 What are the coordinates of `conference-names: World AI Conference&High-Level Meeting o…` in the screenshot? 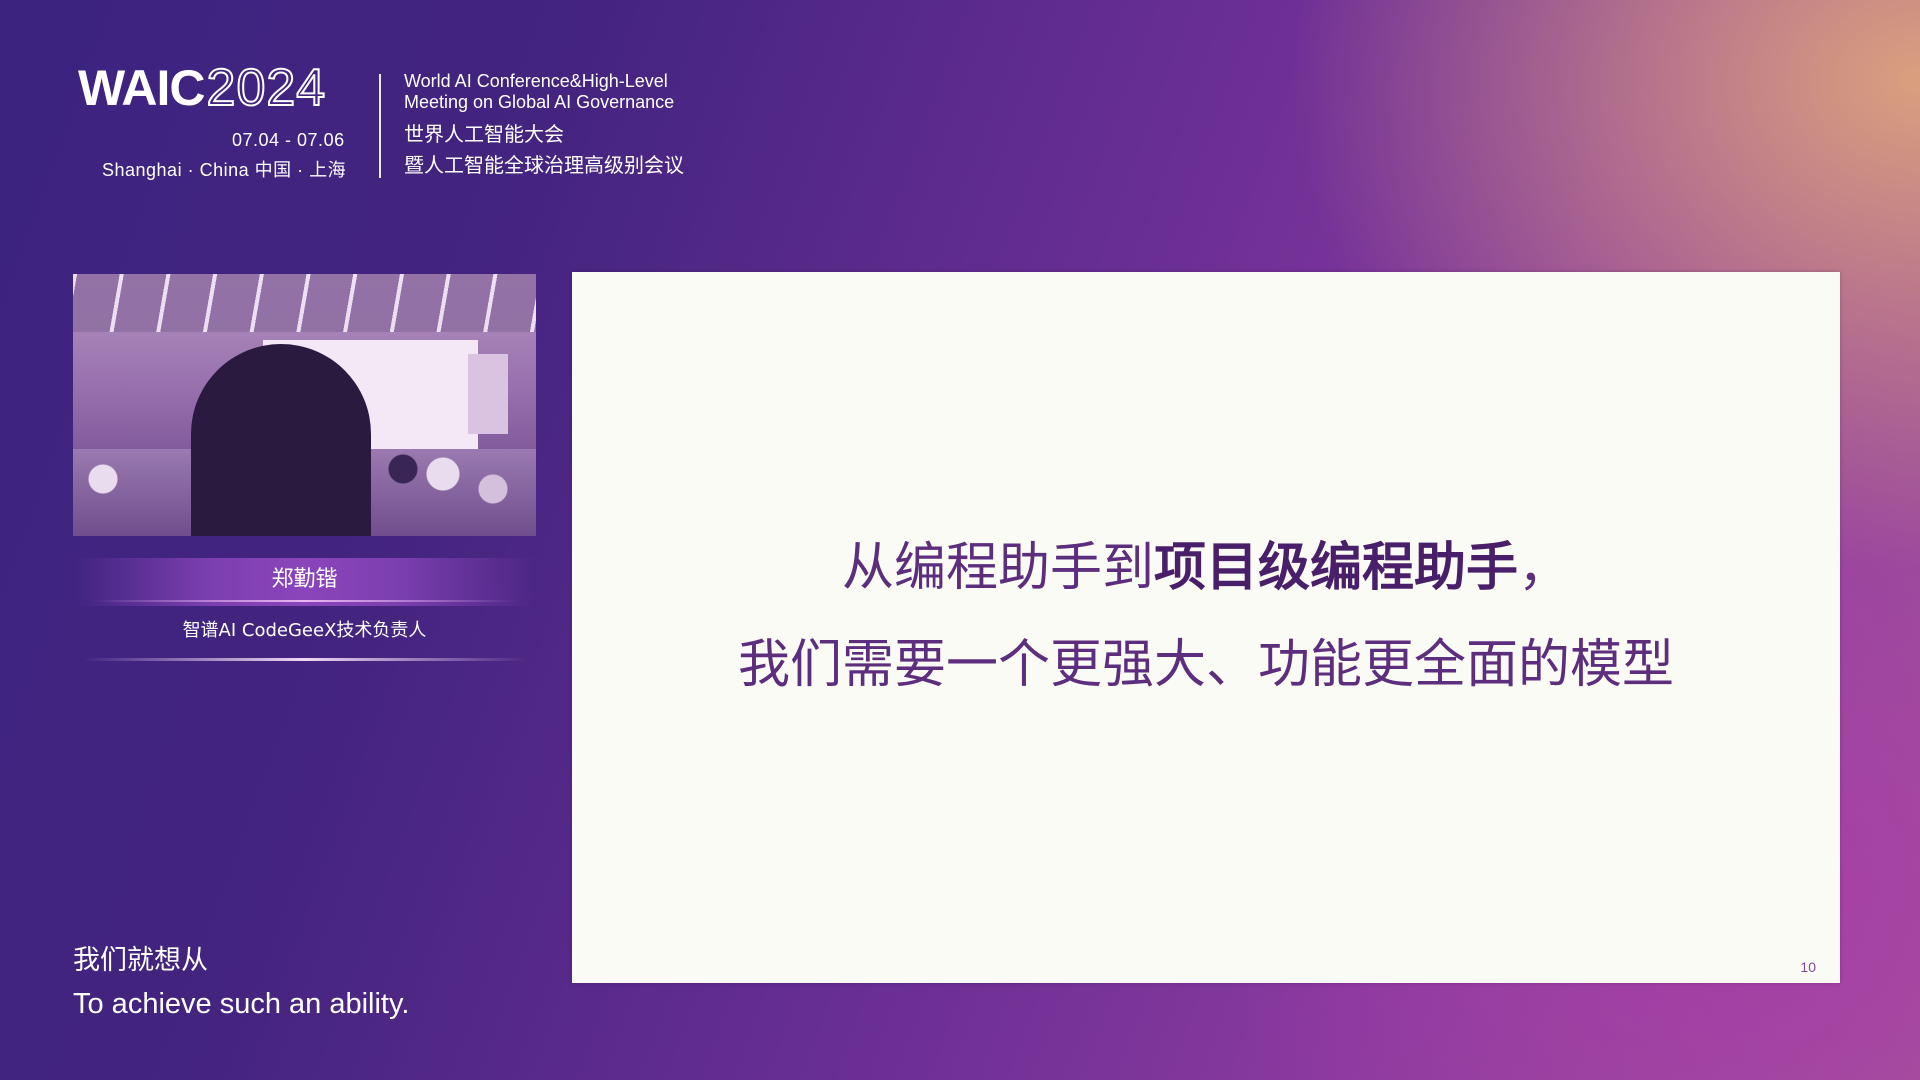 It's located at (544, 126).